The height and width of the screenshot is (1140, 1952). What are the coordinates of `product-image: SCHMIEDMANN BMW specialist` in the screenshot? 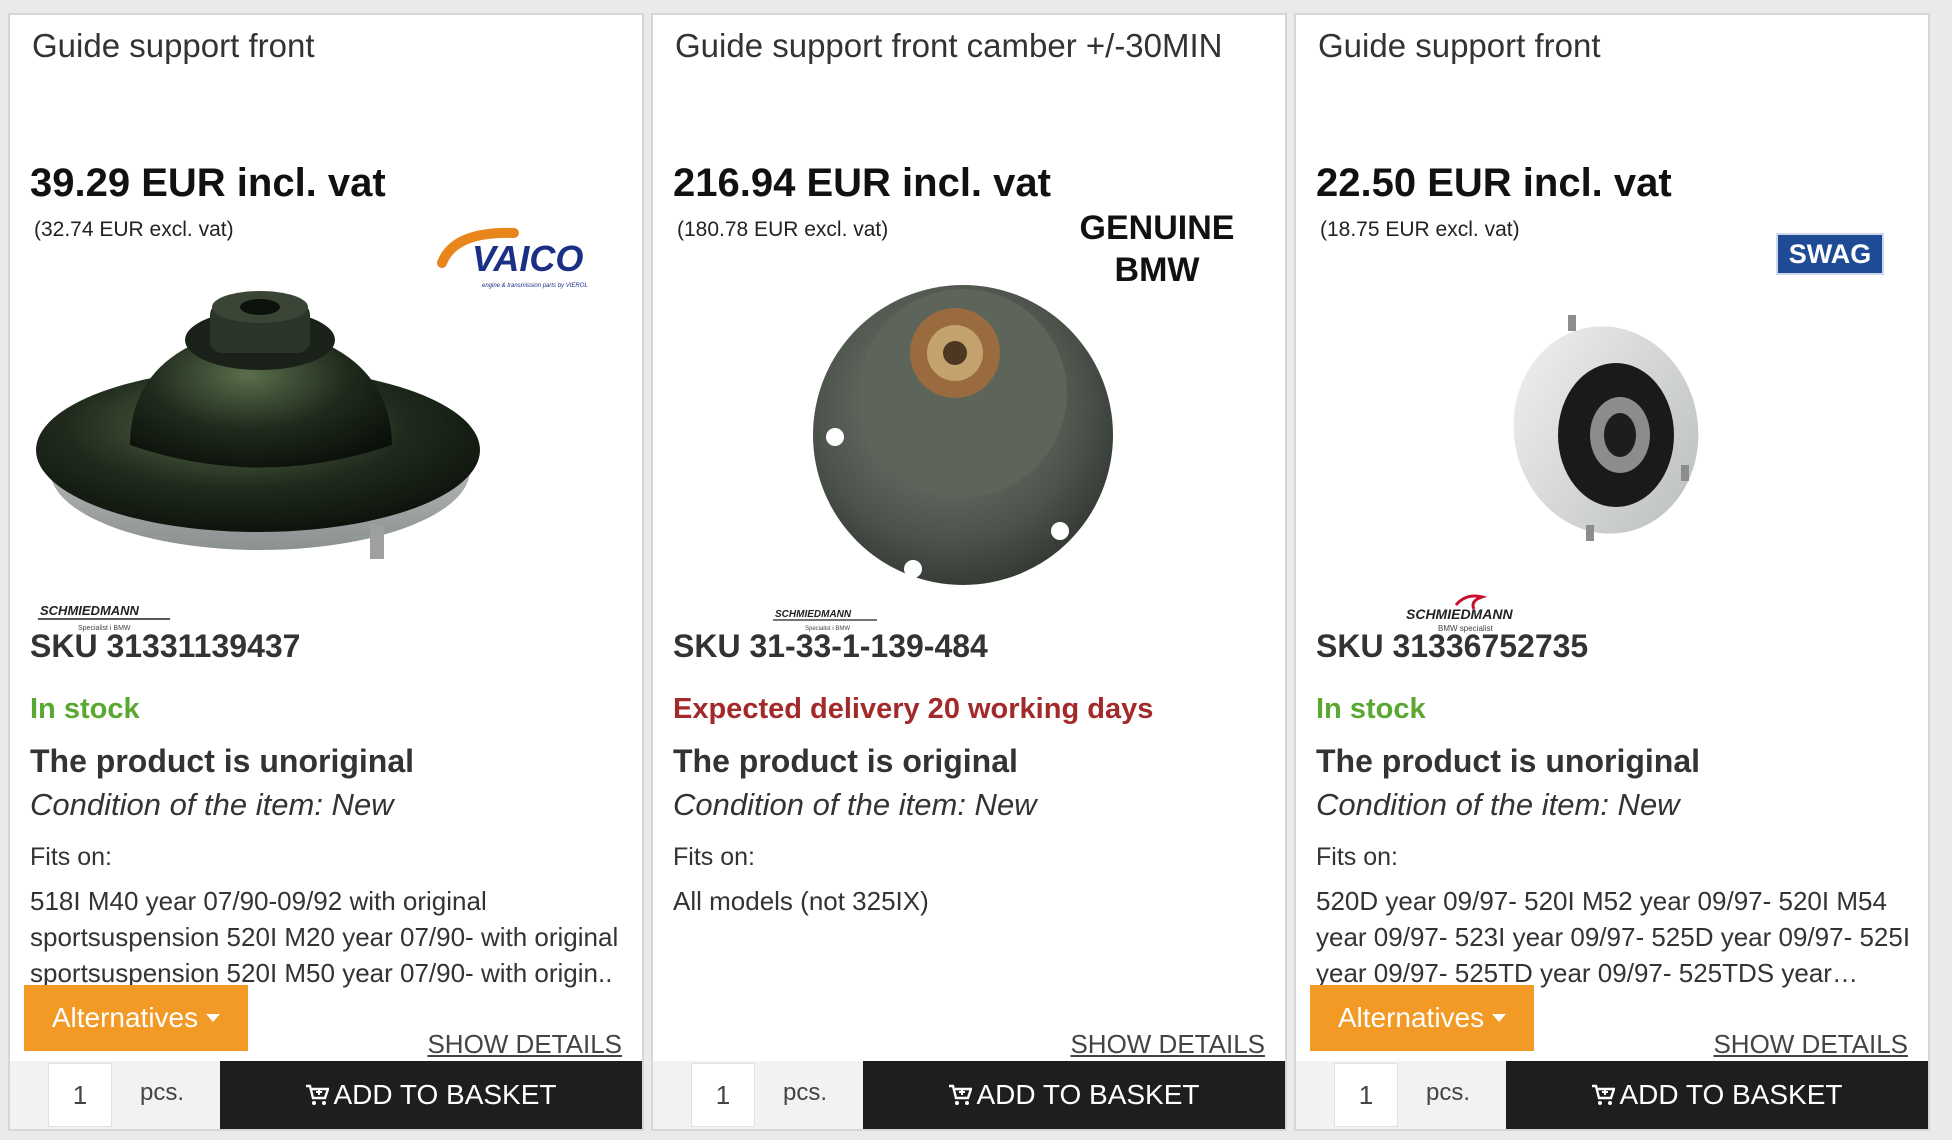 It's located at (1614, 460).